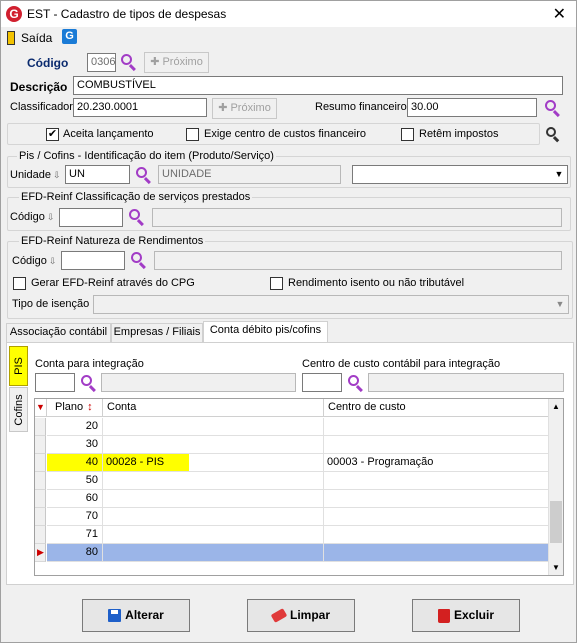 Image resolution: width=577 pixels, height=643 pixels. I want to click on classificador-label: Classificador, so click(41, 107).